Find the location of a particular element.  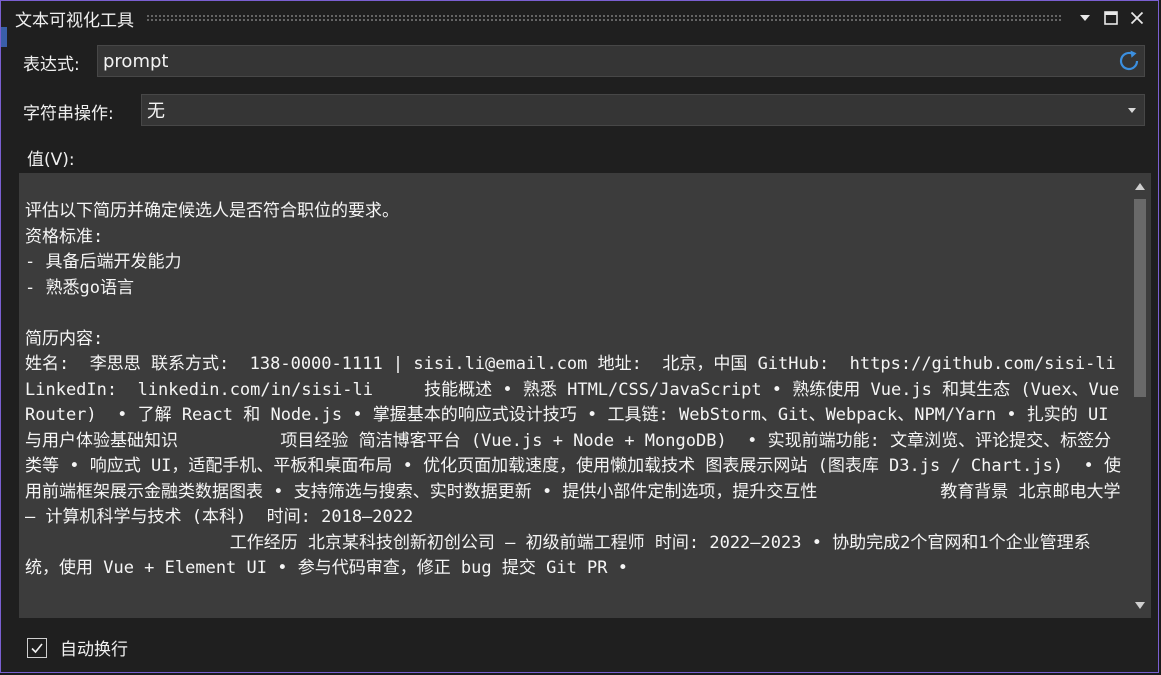

dropdown-button is located at coordinates (1085, 18).